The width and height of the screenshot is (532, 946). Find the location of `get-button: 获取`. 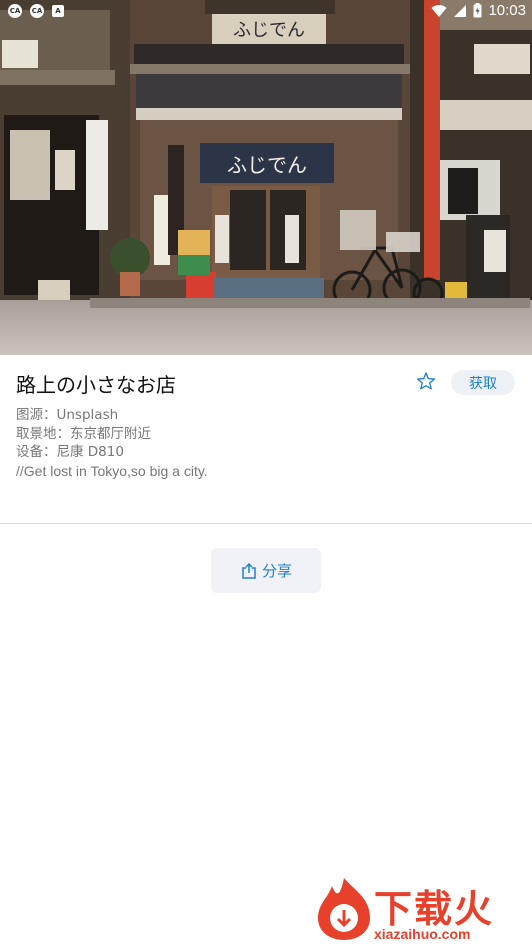

get-button: 获取 is located at coordinates (483, 382).